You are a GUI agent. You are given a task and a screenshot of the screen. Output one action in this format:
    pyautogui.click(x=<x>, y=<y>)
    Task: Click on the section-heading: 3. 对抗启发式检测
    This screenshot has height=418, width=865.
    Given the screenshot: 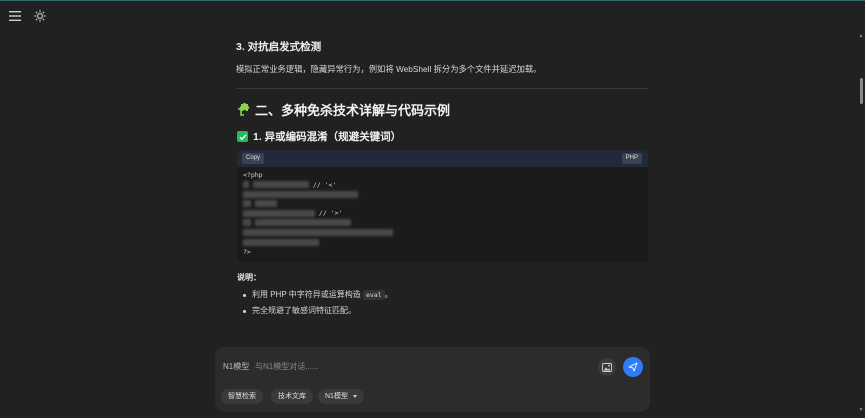 What is the action you would take?
    pyautogui.click(x=279, y=47)
    